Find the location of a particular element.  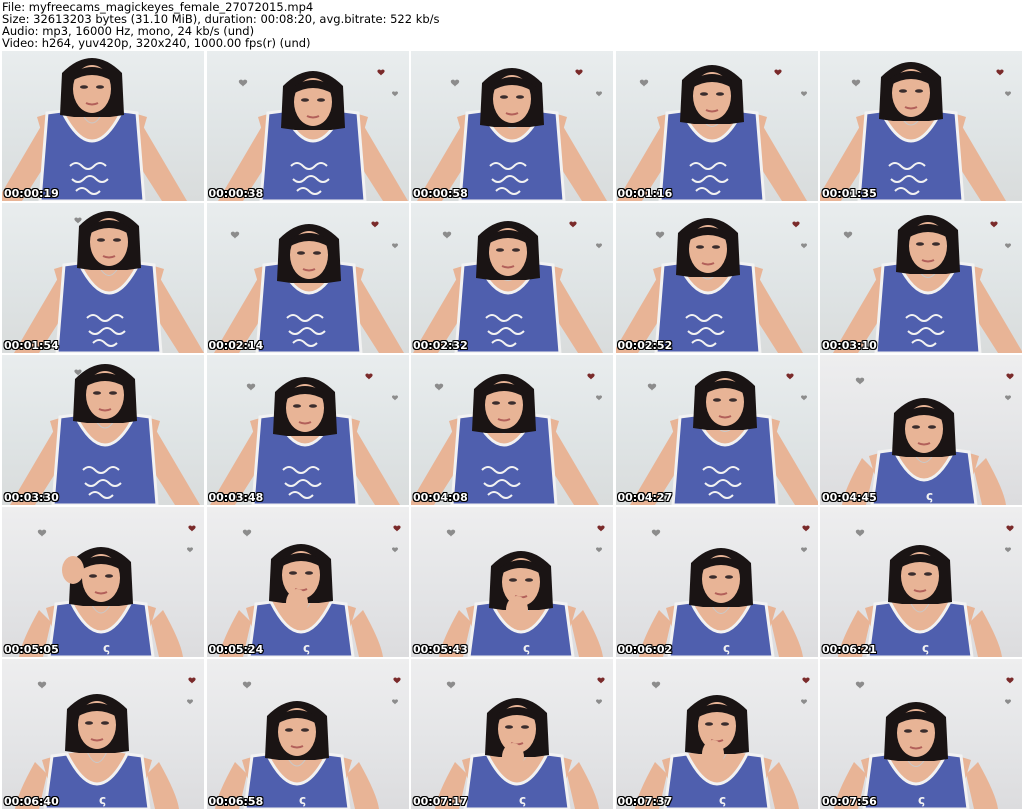

timestamp-label: 00:07:17 is located at coordinates (440, 801).